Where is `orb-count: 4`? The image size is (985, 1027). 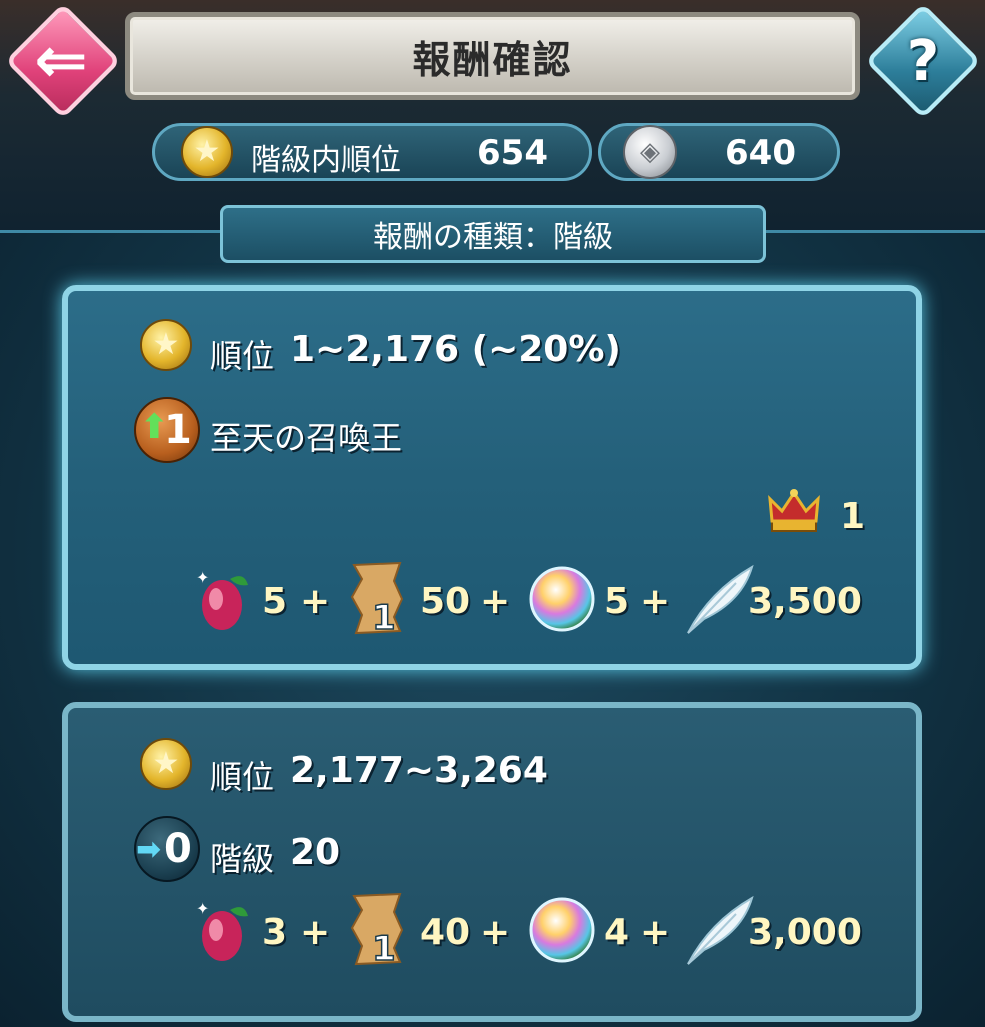 orb-count: 4 is located at coordinates (617, 932).